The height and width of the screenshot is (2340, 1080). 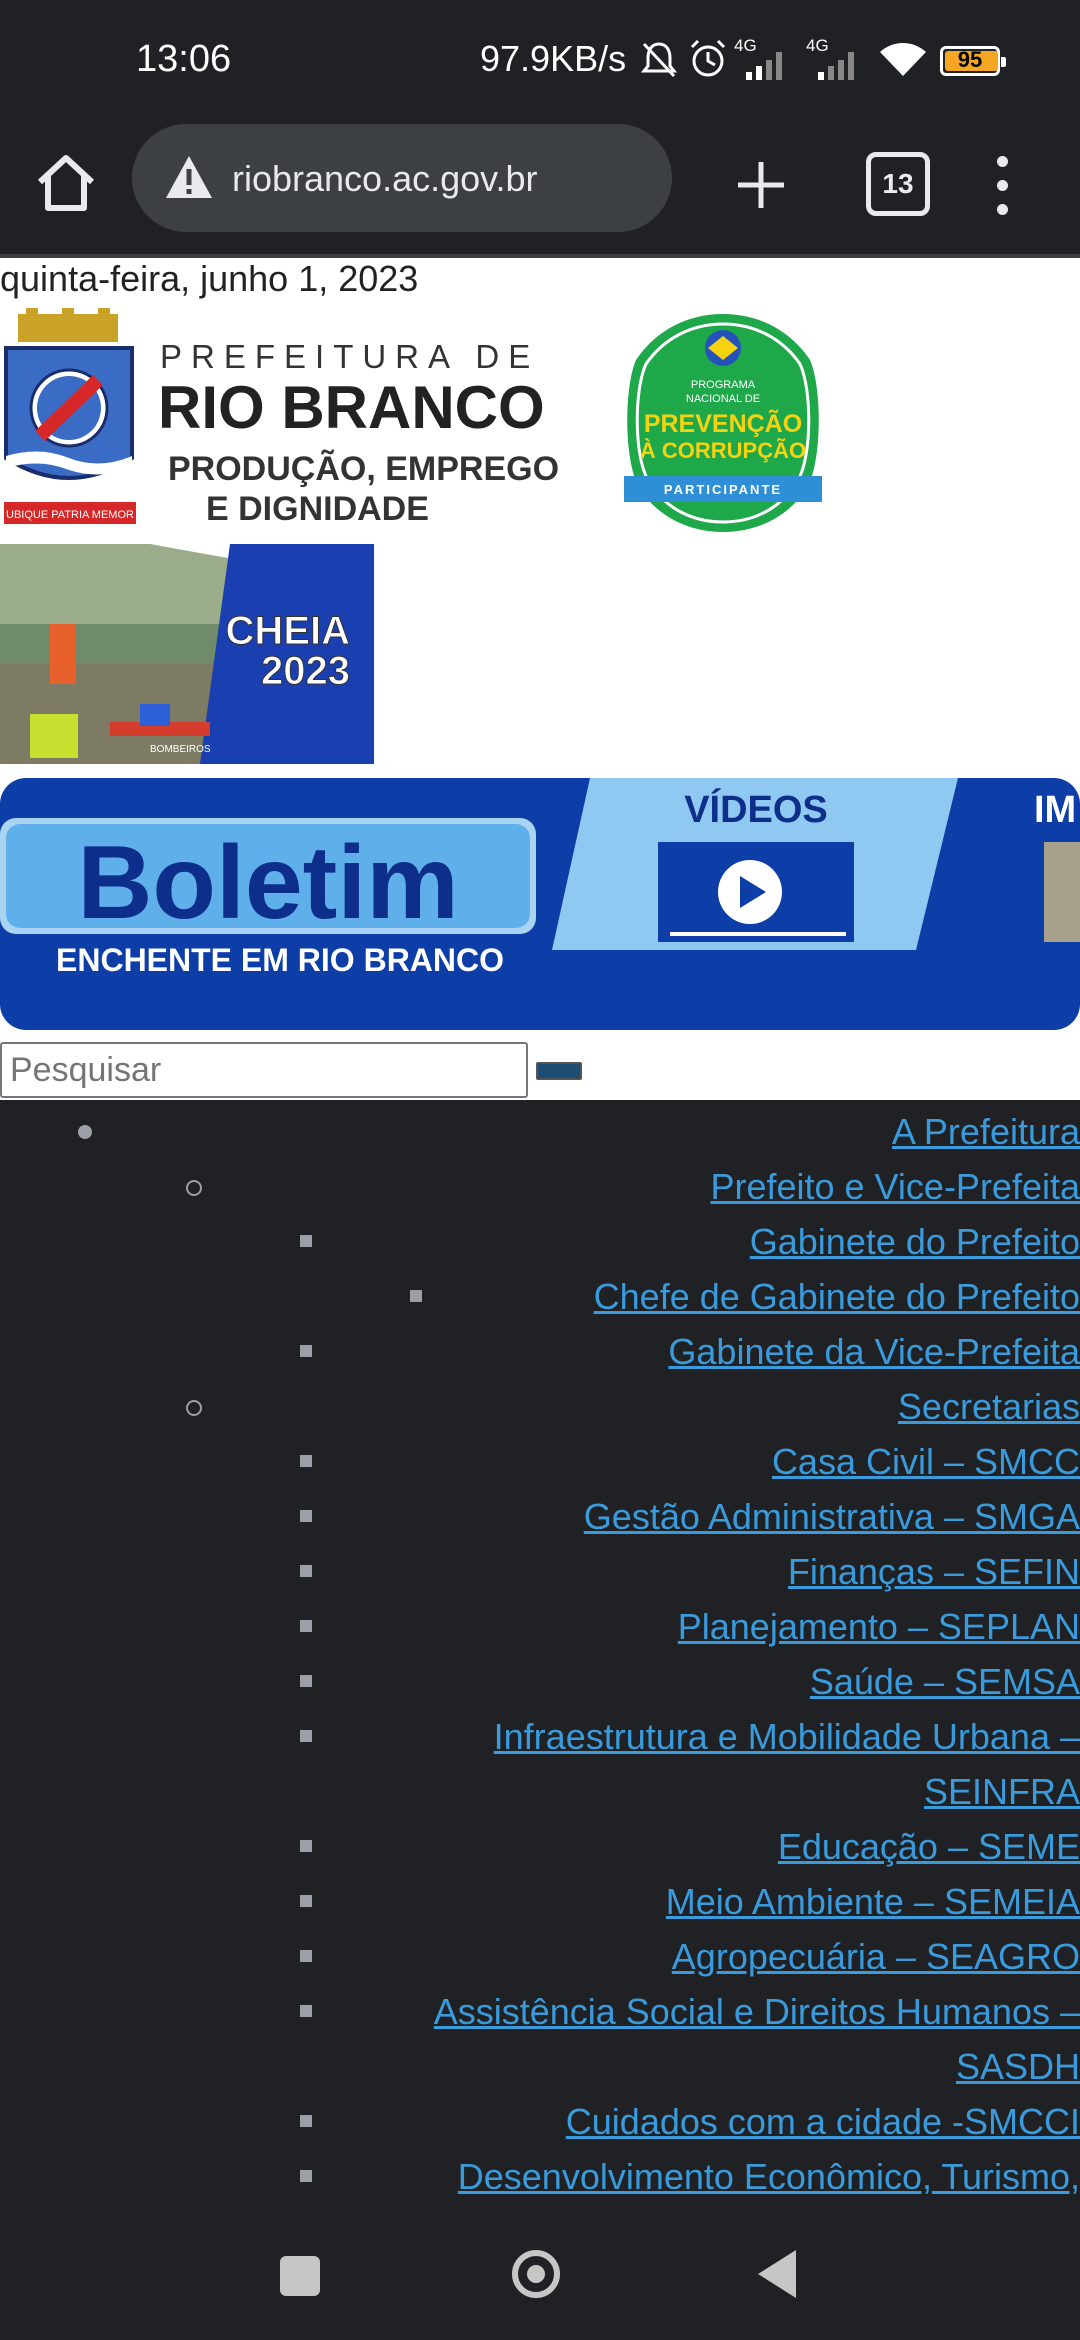 What do you see at coordinates (267, 883) in the screenshot?
I see `boletim-title: Boletim` at bounding box center [267, 883].